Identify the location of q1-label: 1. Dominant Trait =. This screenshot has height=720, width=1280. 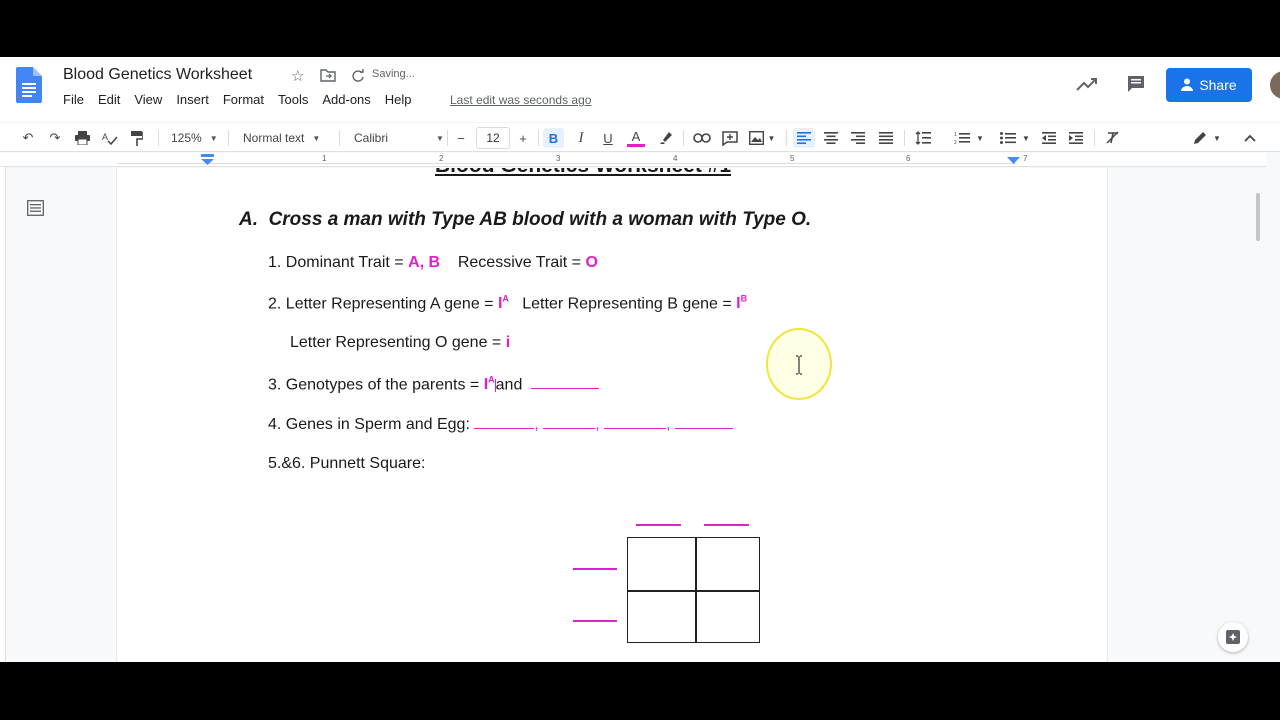
(338, 262).